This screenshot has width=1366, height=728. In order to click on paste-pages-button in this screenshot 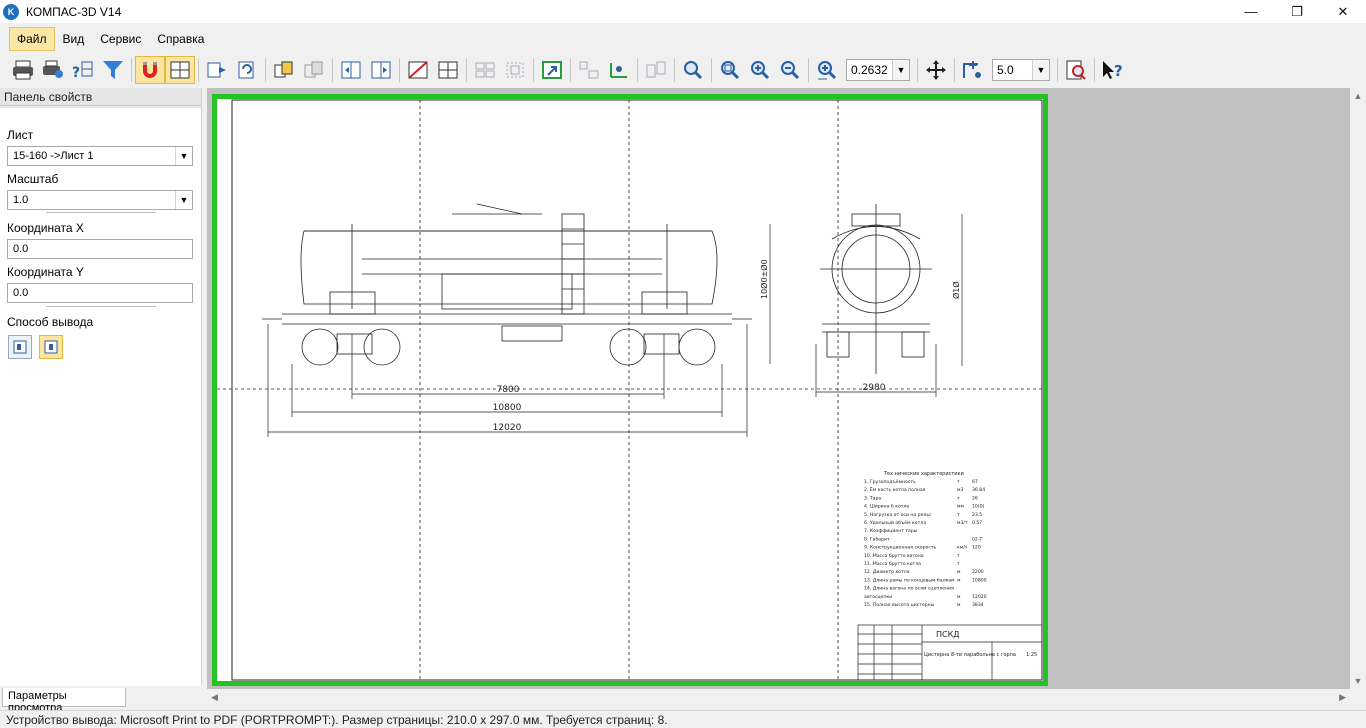, I will do `click(314, 70)`.